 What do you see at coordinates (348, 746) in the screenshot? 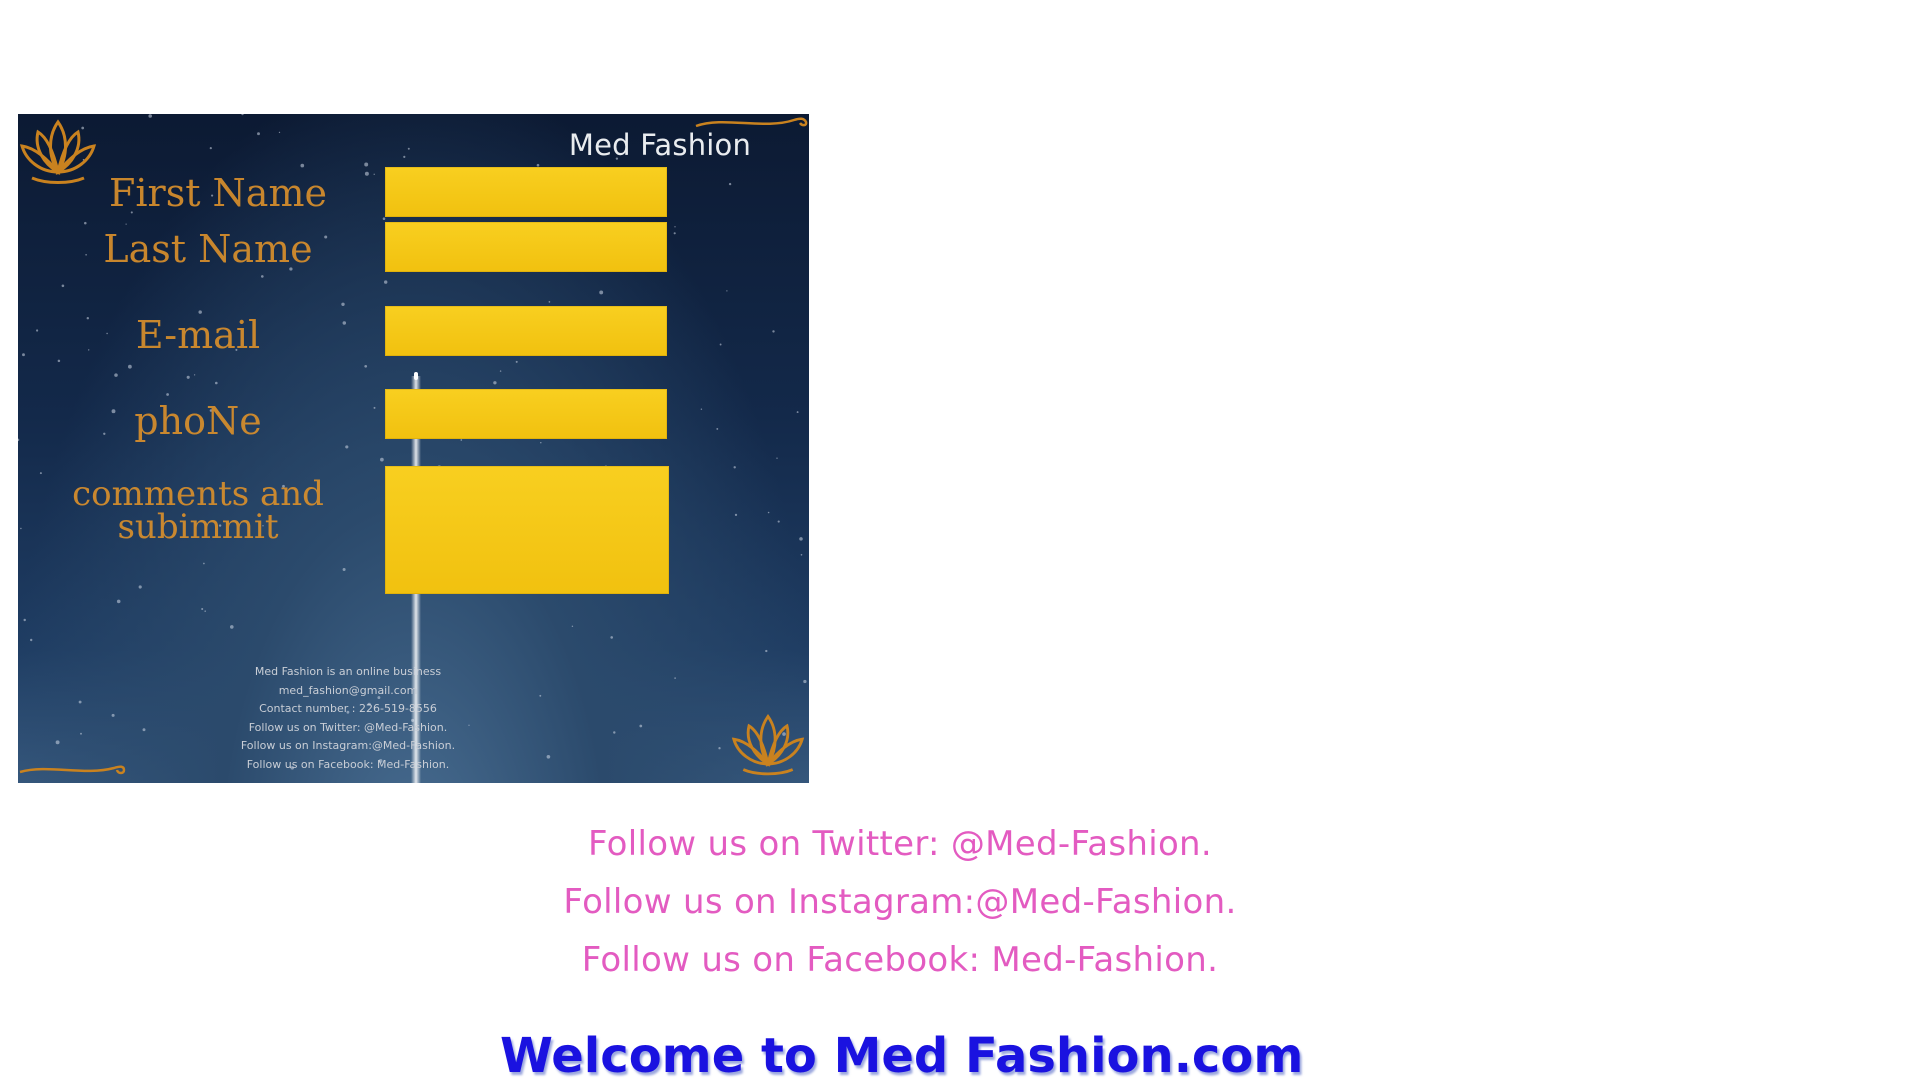
I see `info-line: Follow us on Instagram:@Med-Fashion.` at bounding box center [348, 746].